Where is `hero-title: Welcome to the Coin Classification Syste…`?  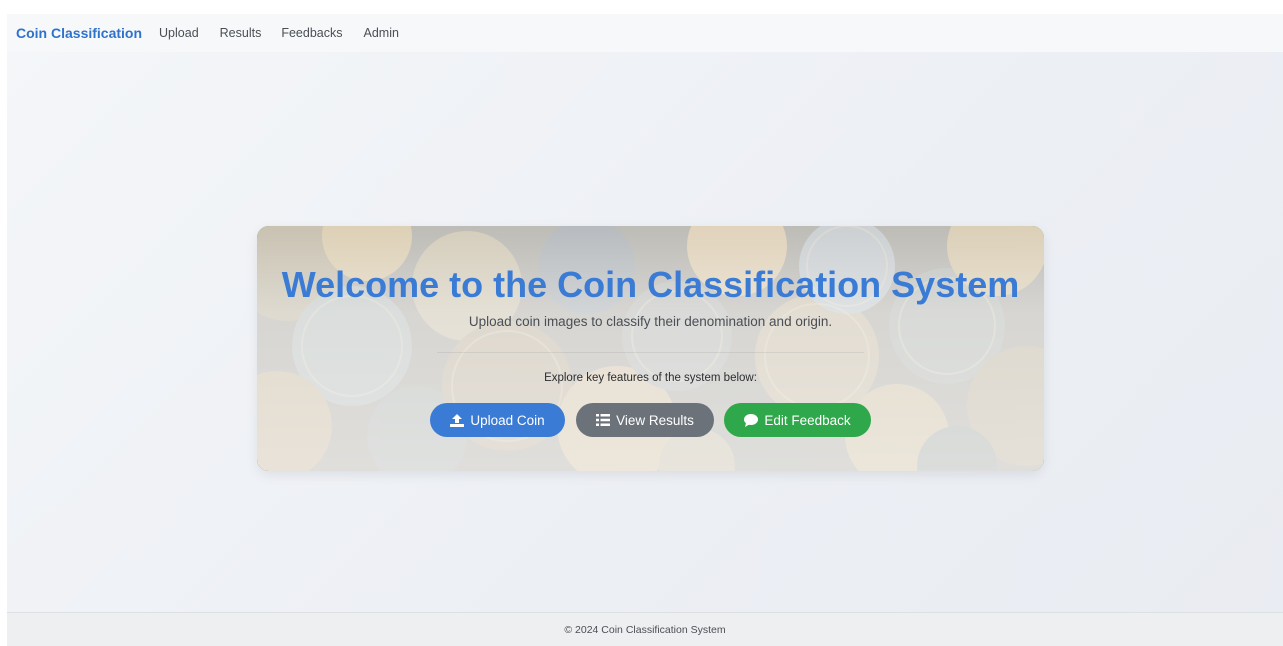
hero-title: Welcome to the Coin Classification Syste… is located at coordinates (650, 284).